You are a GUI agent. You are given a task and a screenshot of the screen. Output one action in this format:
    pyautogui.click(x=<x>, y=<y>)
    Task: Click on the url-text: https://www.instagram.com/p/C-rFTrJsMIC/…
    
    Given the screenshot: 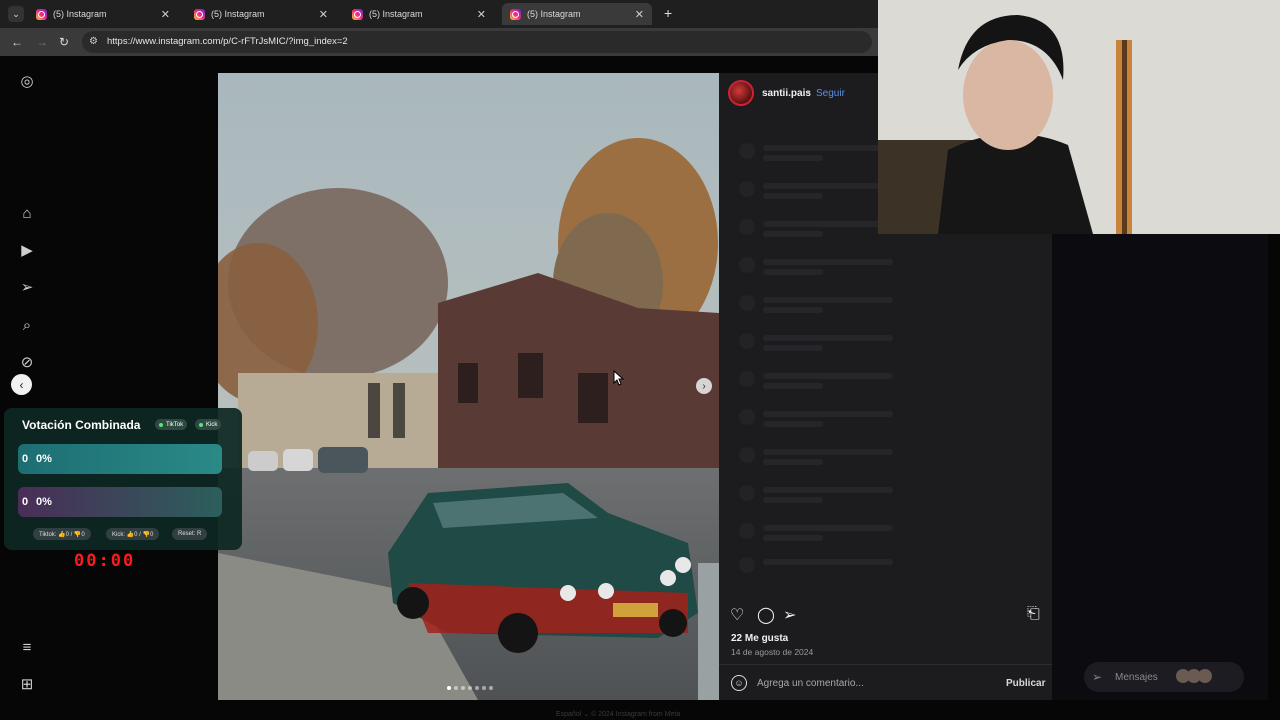 What is the action you would take?
    pyautogui.click(x=227, y=41)
    